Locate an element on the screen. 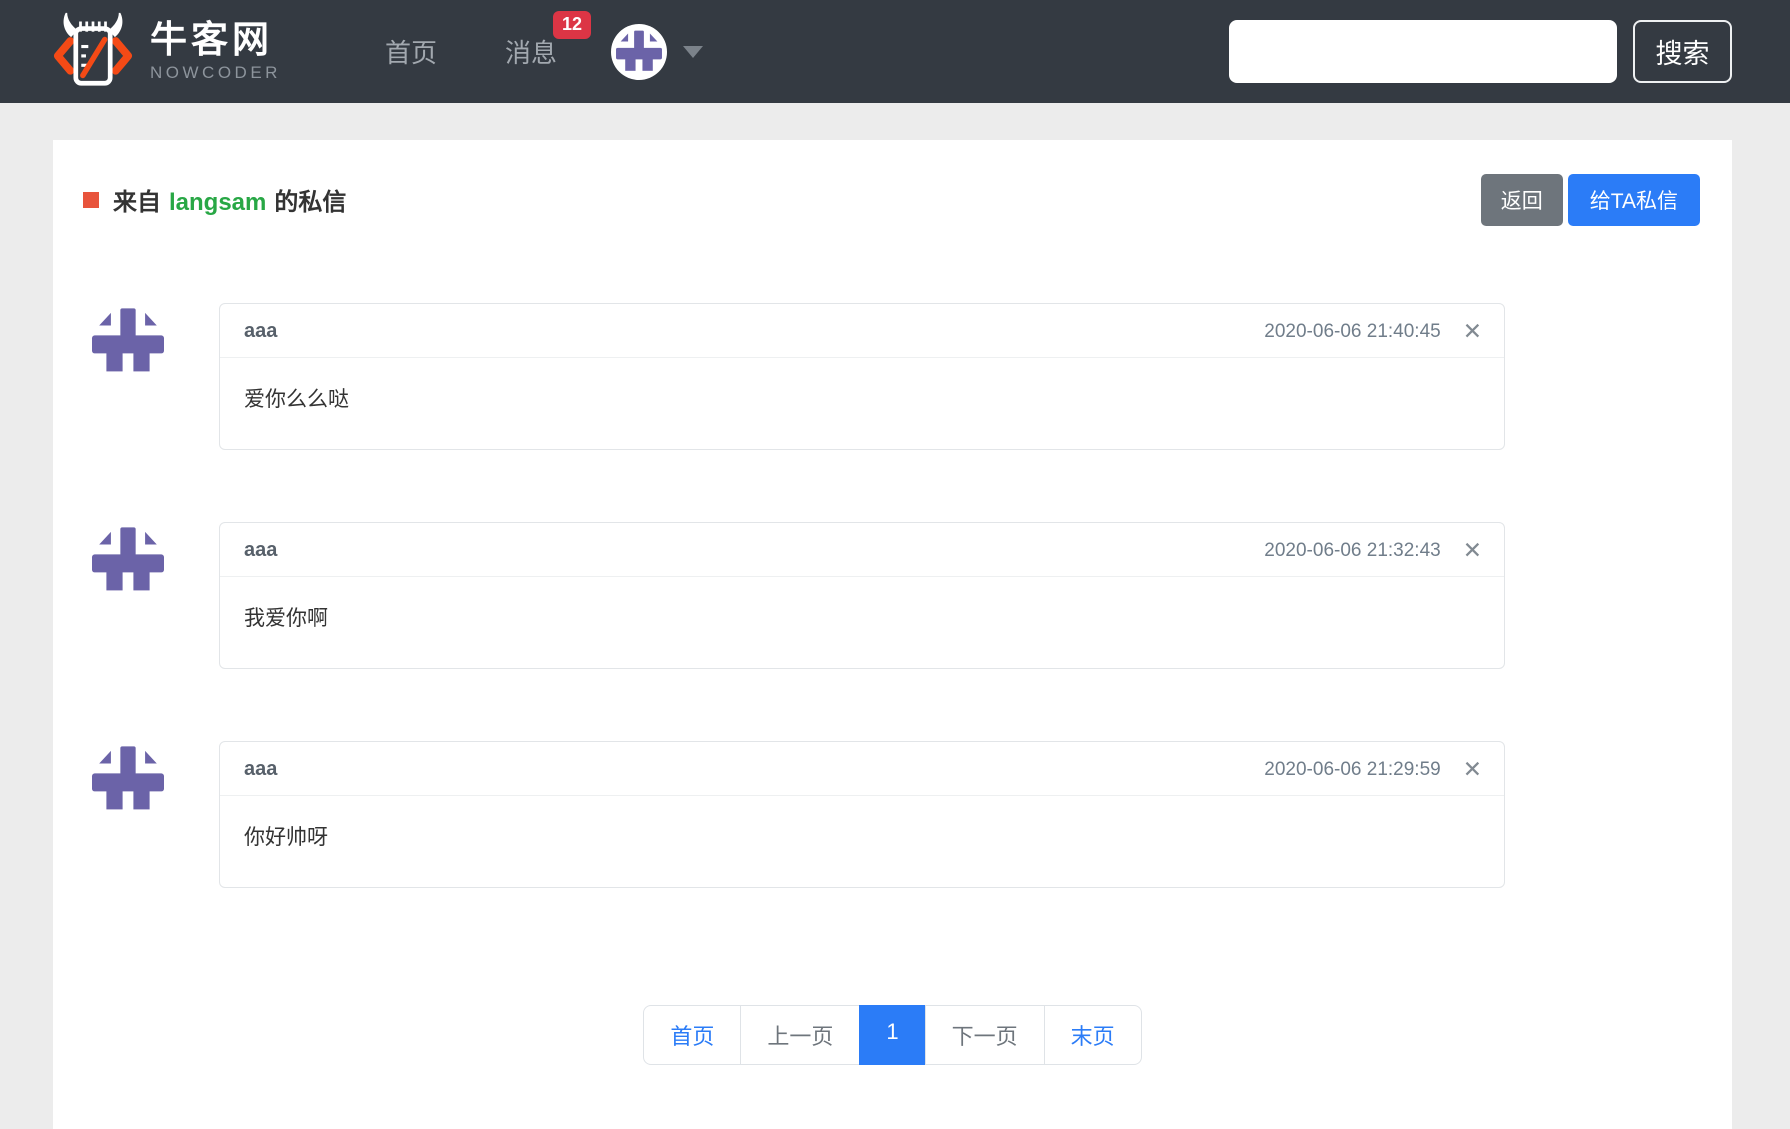 The width and height of the screenshot is (1790, 1129). top-navbar: 牛客网 NOWCODER 首页 消息 12 搜索 is located at coordinates (895, 51).